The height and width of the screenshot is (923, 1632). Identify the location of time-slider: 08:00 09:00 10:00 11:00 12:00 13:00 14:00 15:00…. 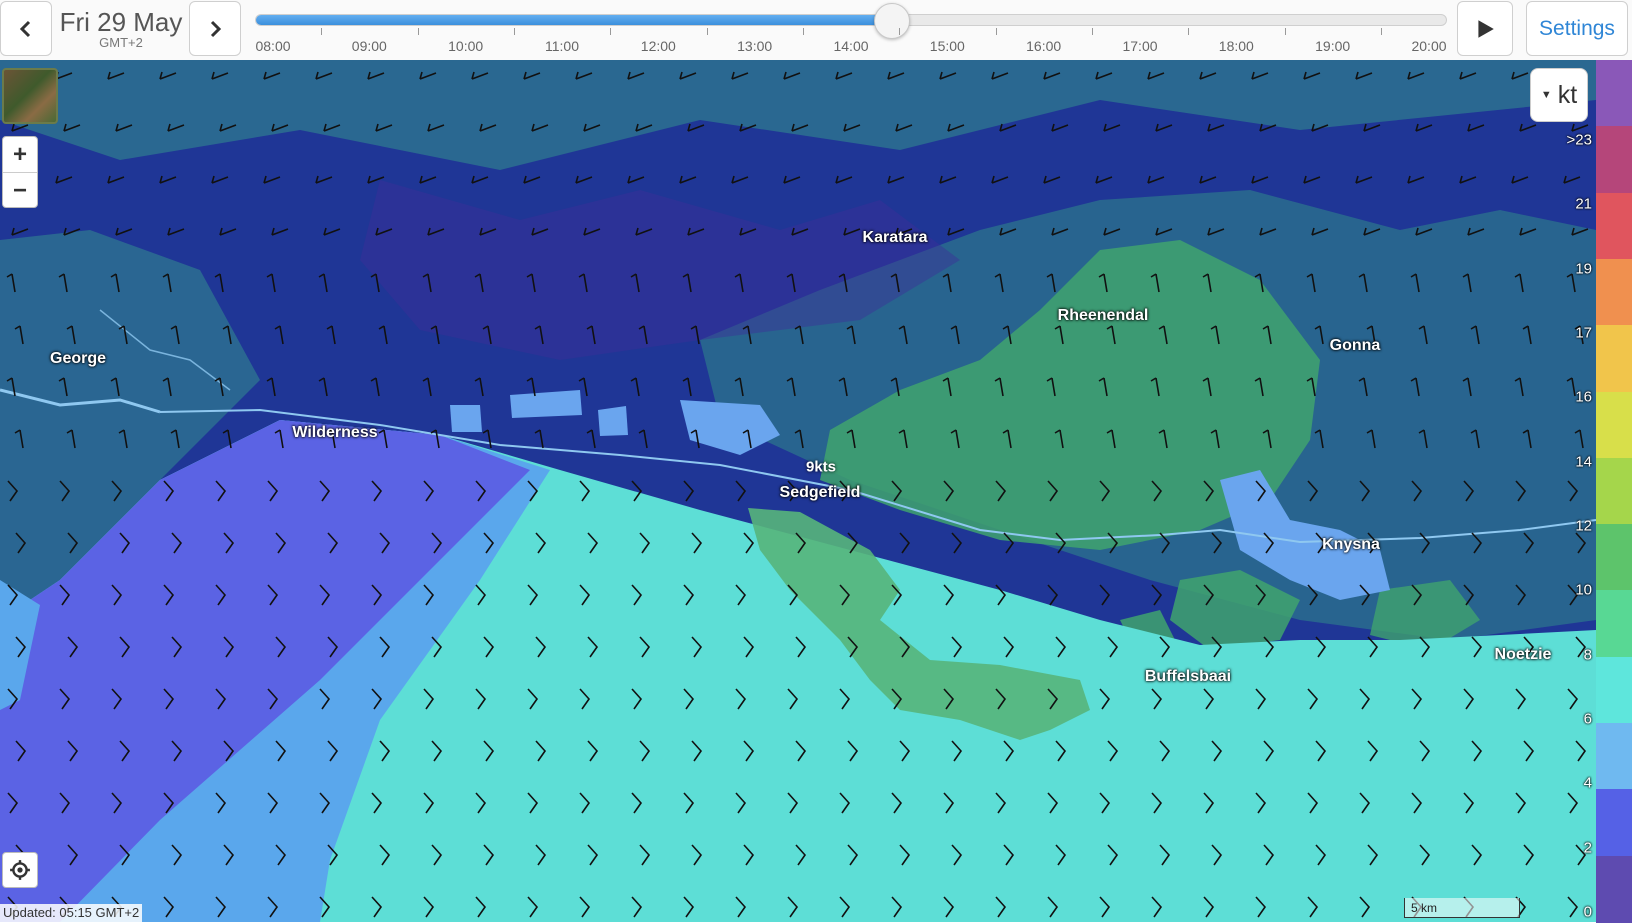
(851, 29).